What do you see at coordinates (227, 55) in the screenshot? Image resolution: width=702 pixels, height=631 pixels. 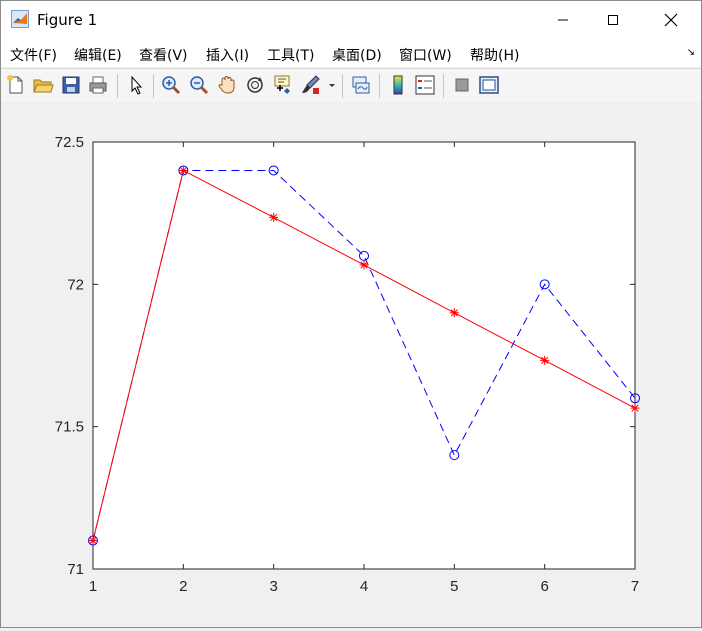 I see `menu-insert: 插入(I)` at bounding box center [227, 55].